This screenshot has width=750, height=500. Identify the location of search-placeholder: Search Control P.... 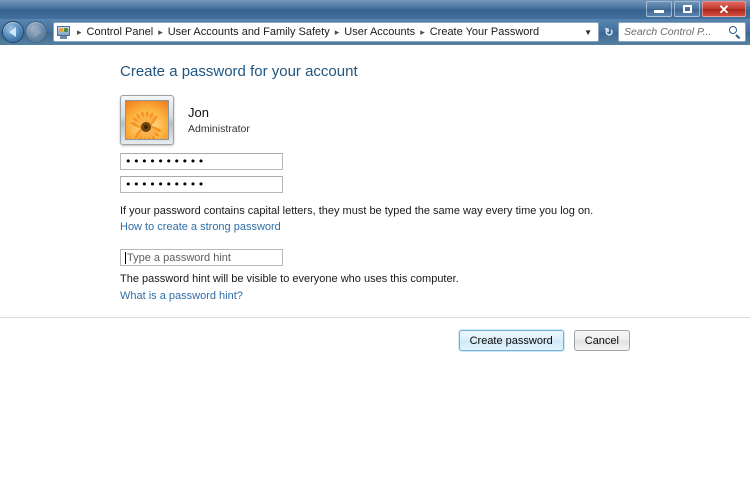
(668, 32).